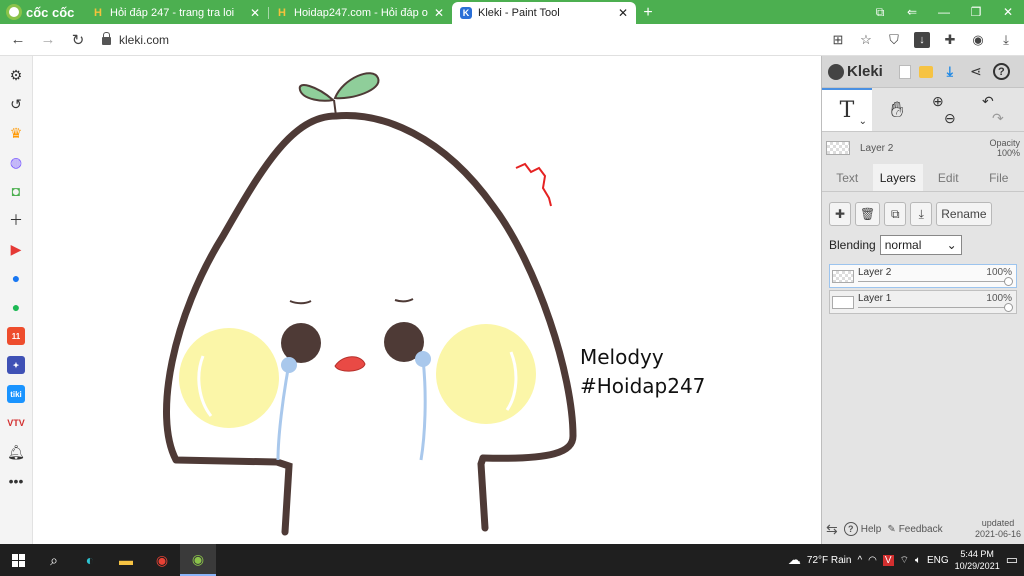 This screenshot has width=1024, height=576. What do you see at coordinates (993, 101) in the screenshot?
I see `undo-icon: ↶` at bounding box center [993, 101].